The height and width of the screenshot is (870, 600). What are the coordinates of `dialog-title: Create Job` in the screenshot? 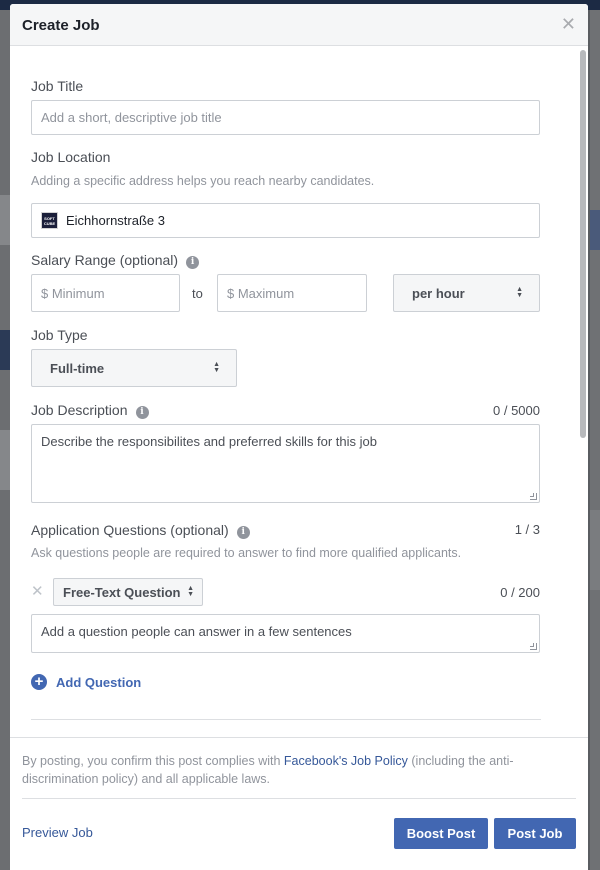 It's located at (61, 25).